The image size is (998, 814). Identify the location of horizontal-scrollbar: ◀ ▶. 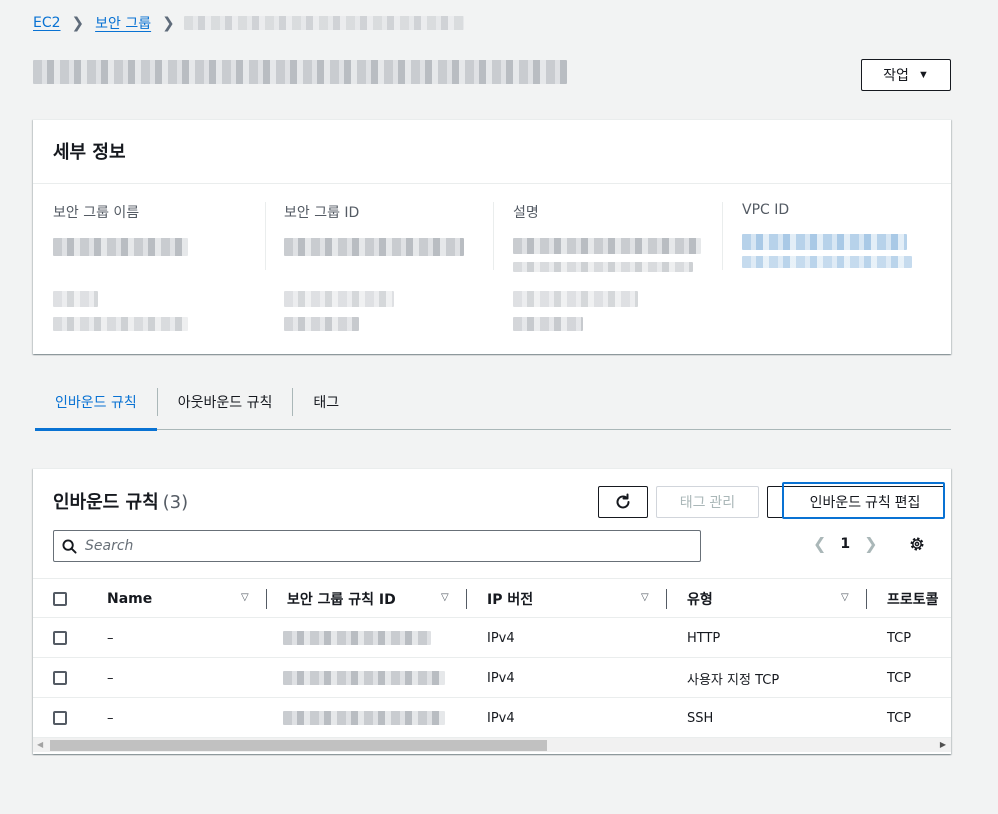
(492, 745).